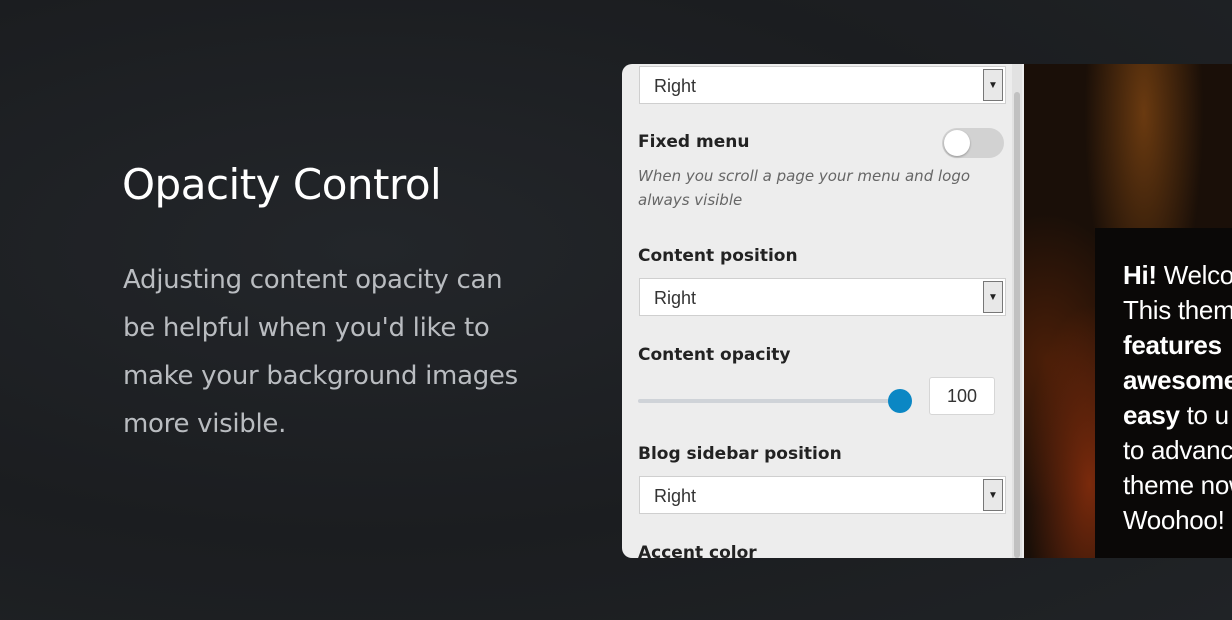 Image resolution: width=1232 pixels, height=620 pixels. I want to click on welcome-line: Hi! Welco, so click(1177, 275).